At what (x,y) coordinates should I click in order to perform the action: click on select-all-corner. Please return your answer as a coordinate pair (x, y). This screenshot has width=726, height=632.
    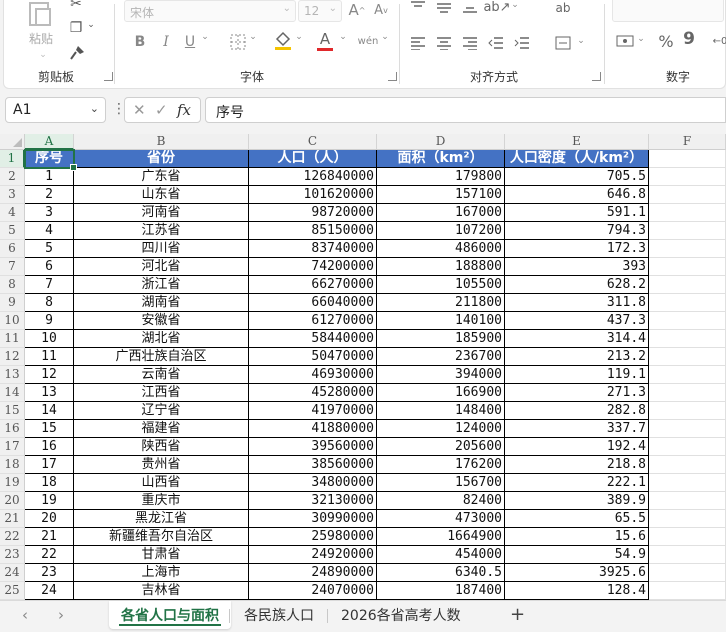
    Looking at the image, I should click on (12, 142).